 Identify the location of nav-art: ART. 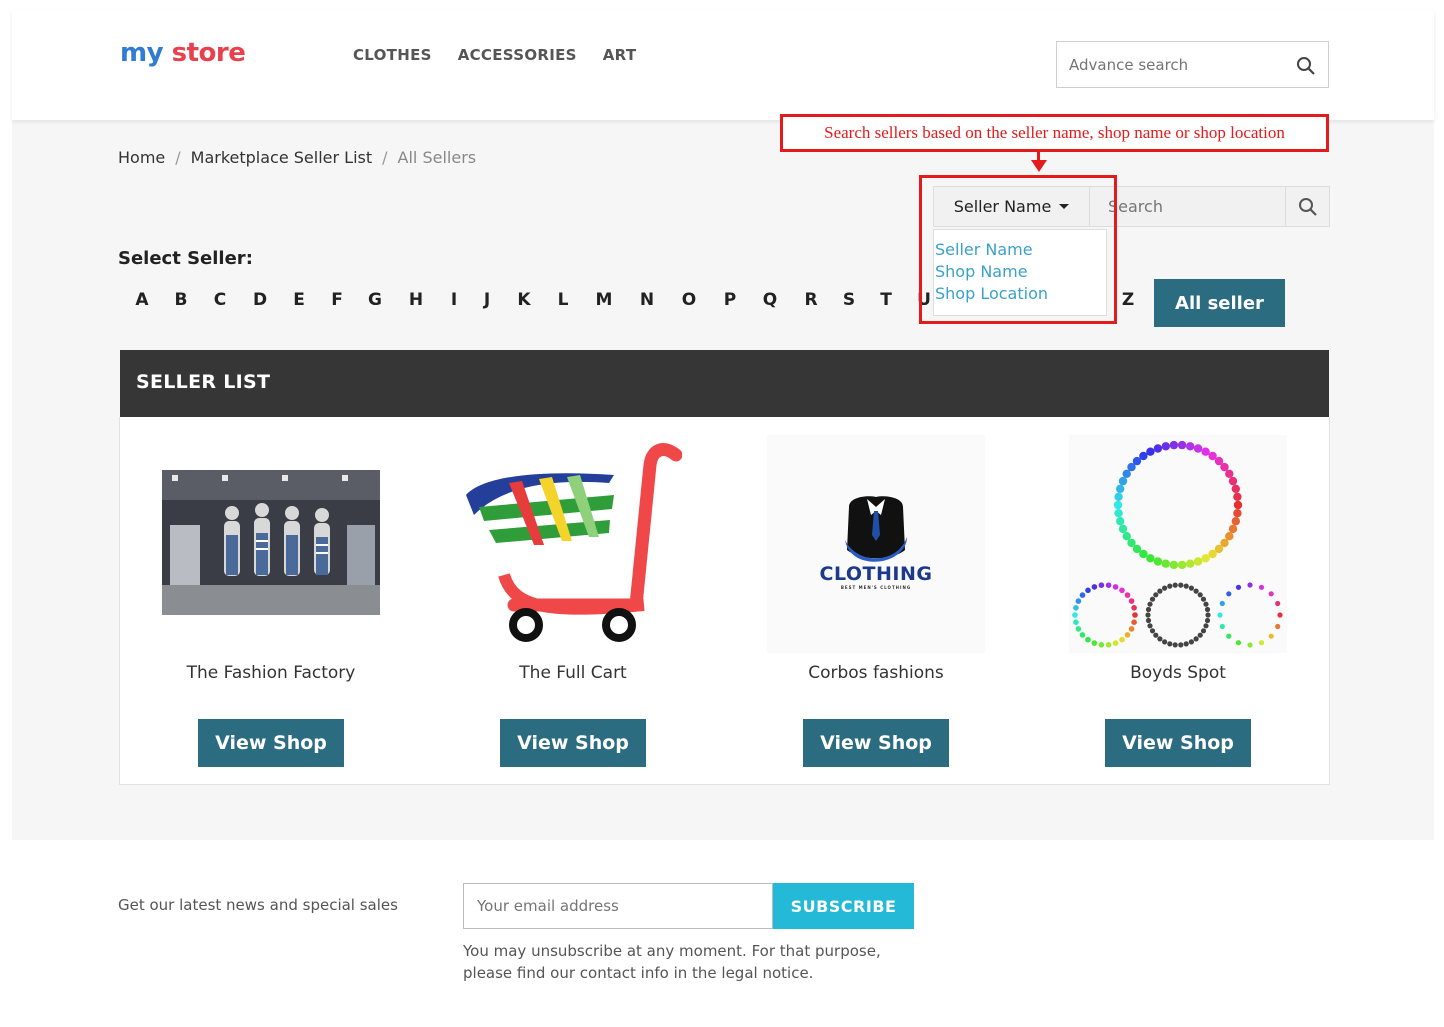
(620, 55).